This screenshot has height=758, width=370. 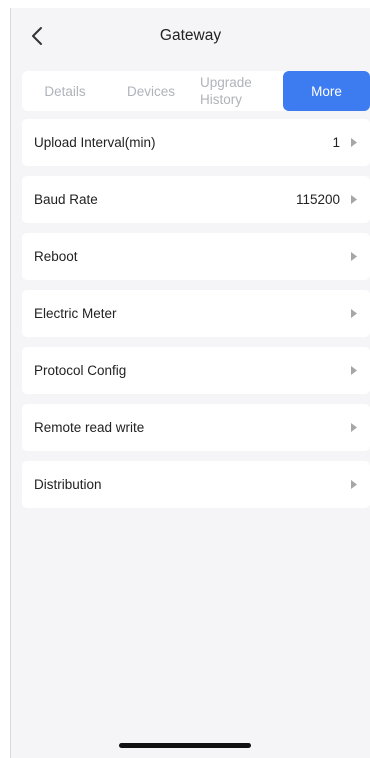 I want to click on page-title: Gateway, so click(x=190, y=35).